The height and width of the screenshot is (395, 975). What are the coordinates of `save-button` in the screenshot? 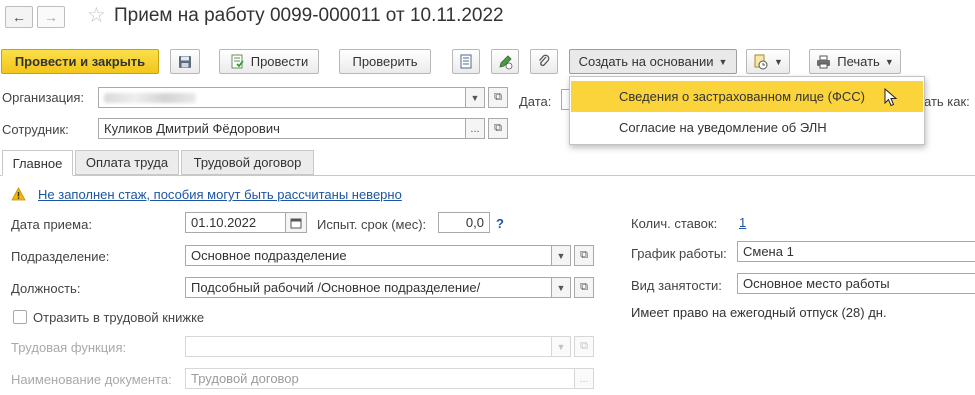 It's located at (185, 61).